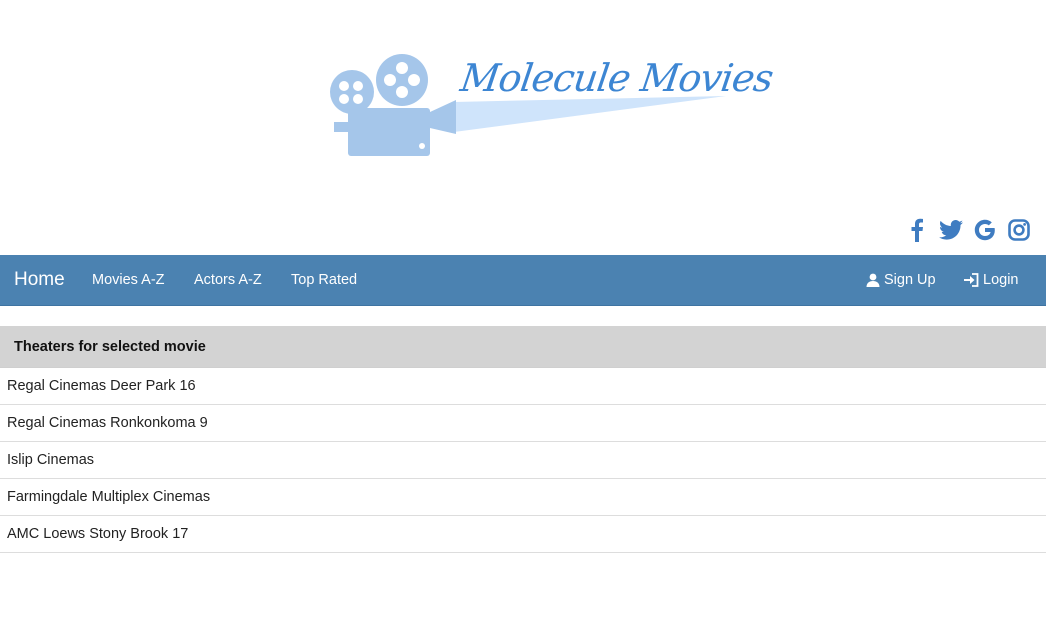  What do you see at coordinates (873, 280) in the screenshot?
I see `user-icon` at bounding box center [873, 280].